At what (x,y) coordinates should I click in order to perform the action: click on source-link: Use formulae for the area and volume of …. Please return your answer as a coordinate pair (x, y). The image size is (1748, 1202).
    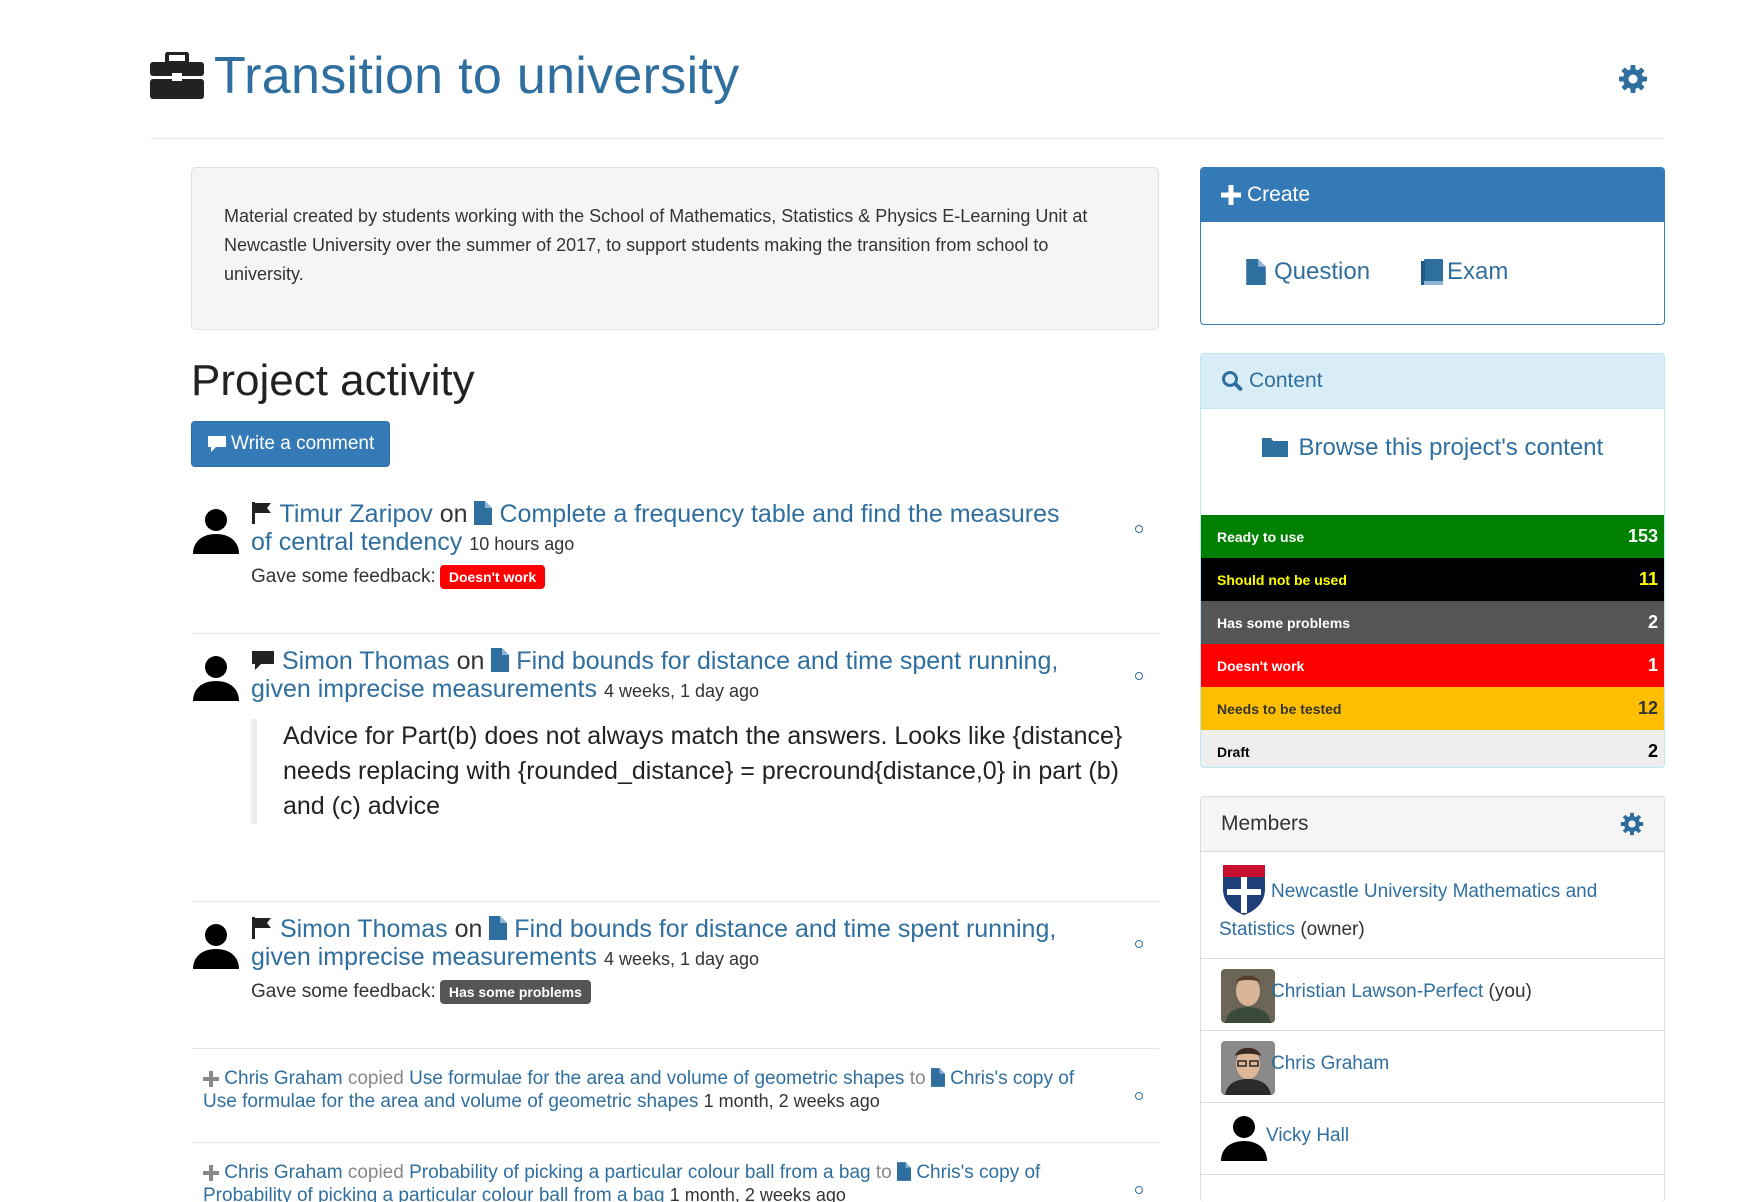
    Looking at the image, I should click on (656, 1078).